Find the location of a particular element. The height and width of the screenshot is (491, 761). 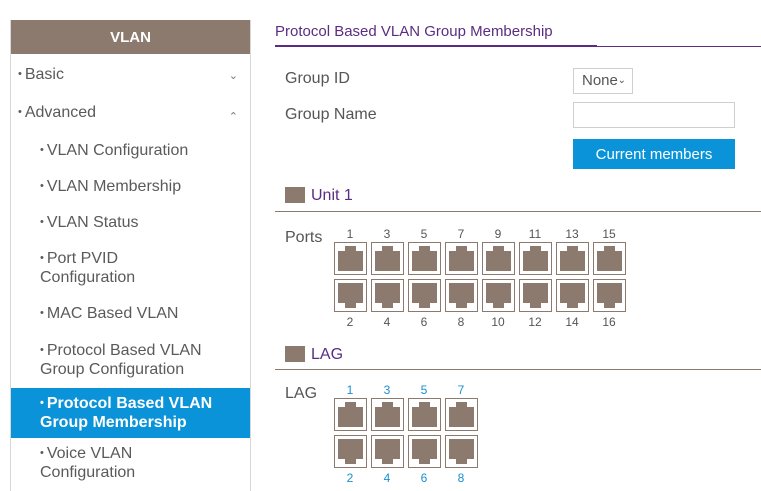

group-id-select: None ⌄ is located at coordinates (603, 81).